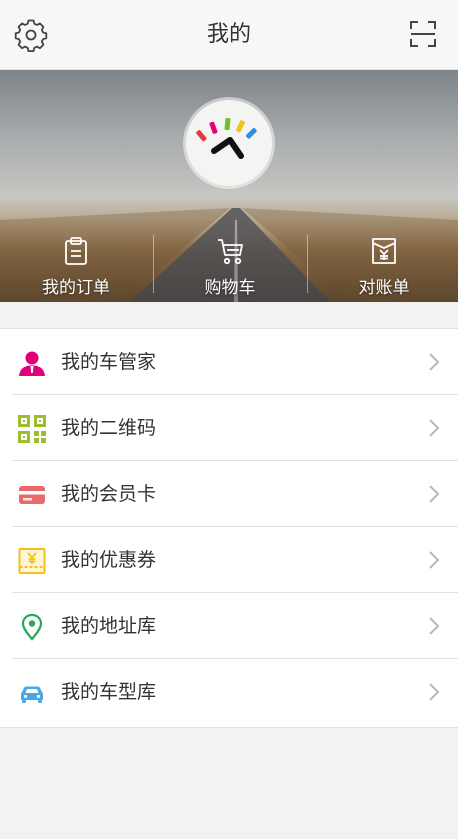  Describe the element at coordinates (76, 252) in the screenshot. I see `order-clipboard-icon` at that location.